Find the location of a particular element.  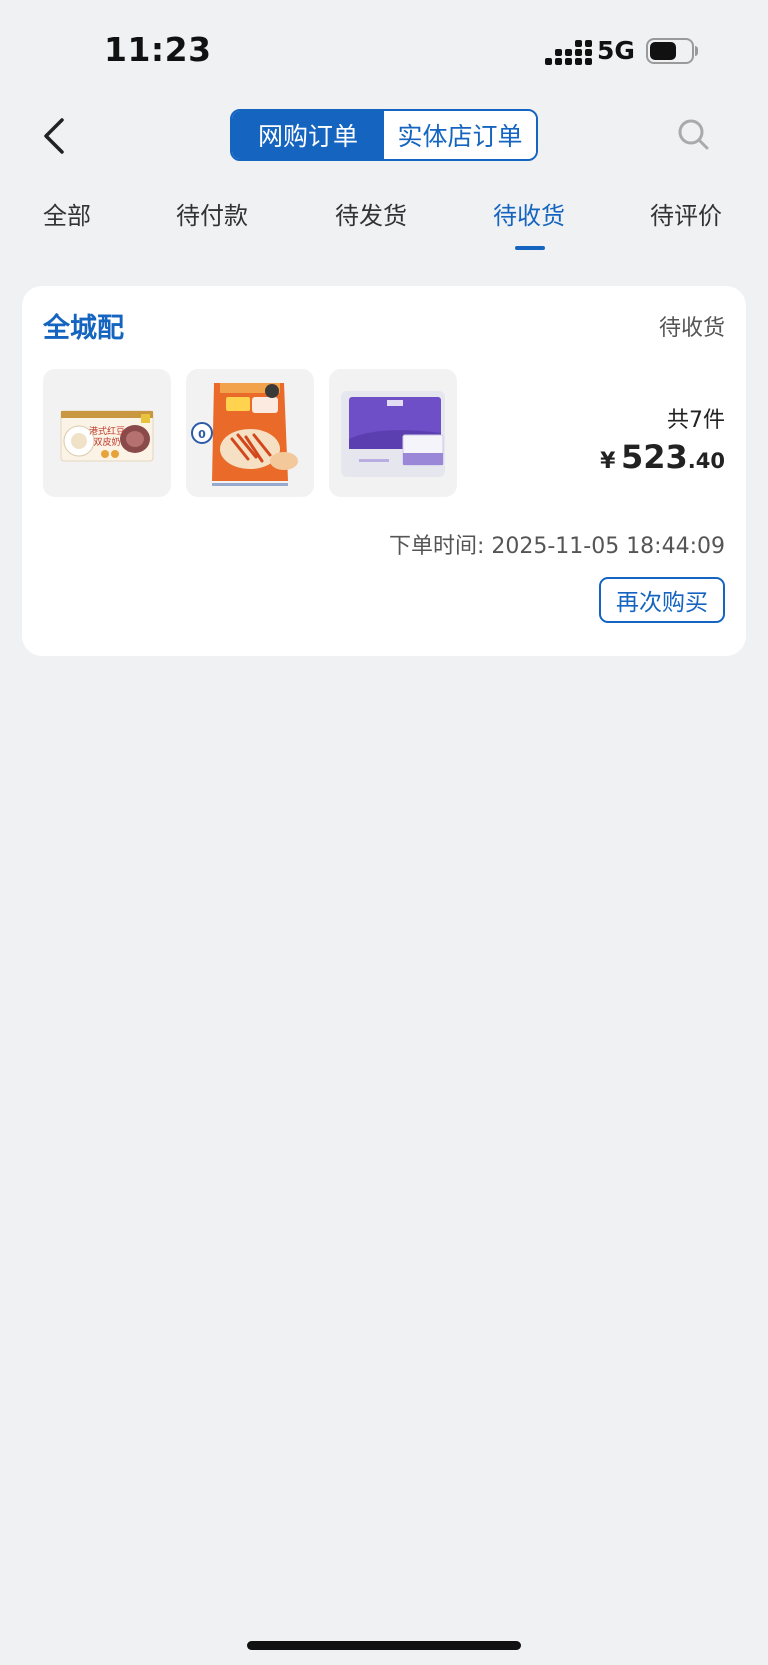

product-thumbnail-1: 港式红豆 双皮奶 is located at coordinates (107, 433).